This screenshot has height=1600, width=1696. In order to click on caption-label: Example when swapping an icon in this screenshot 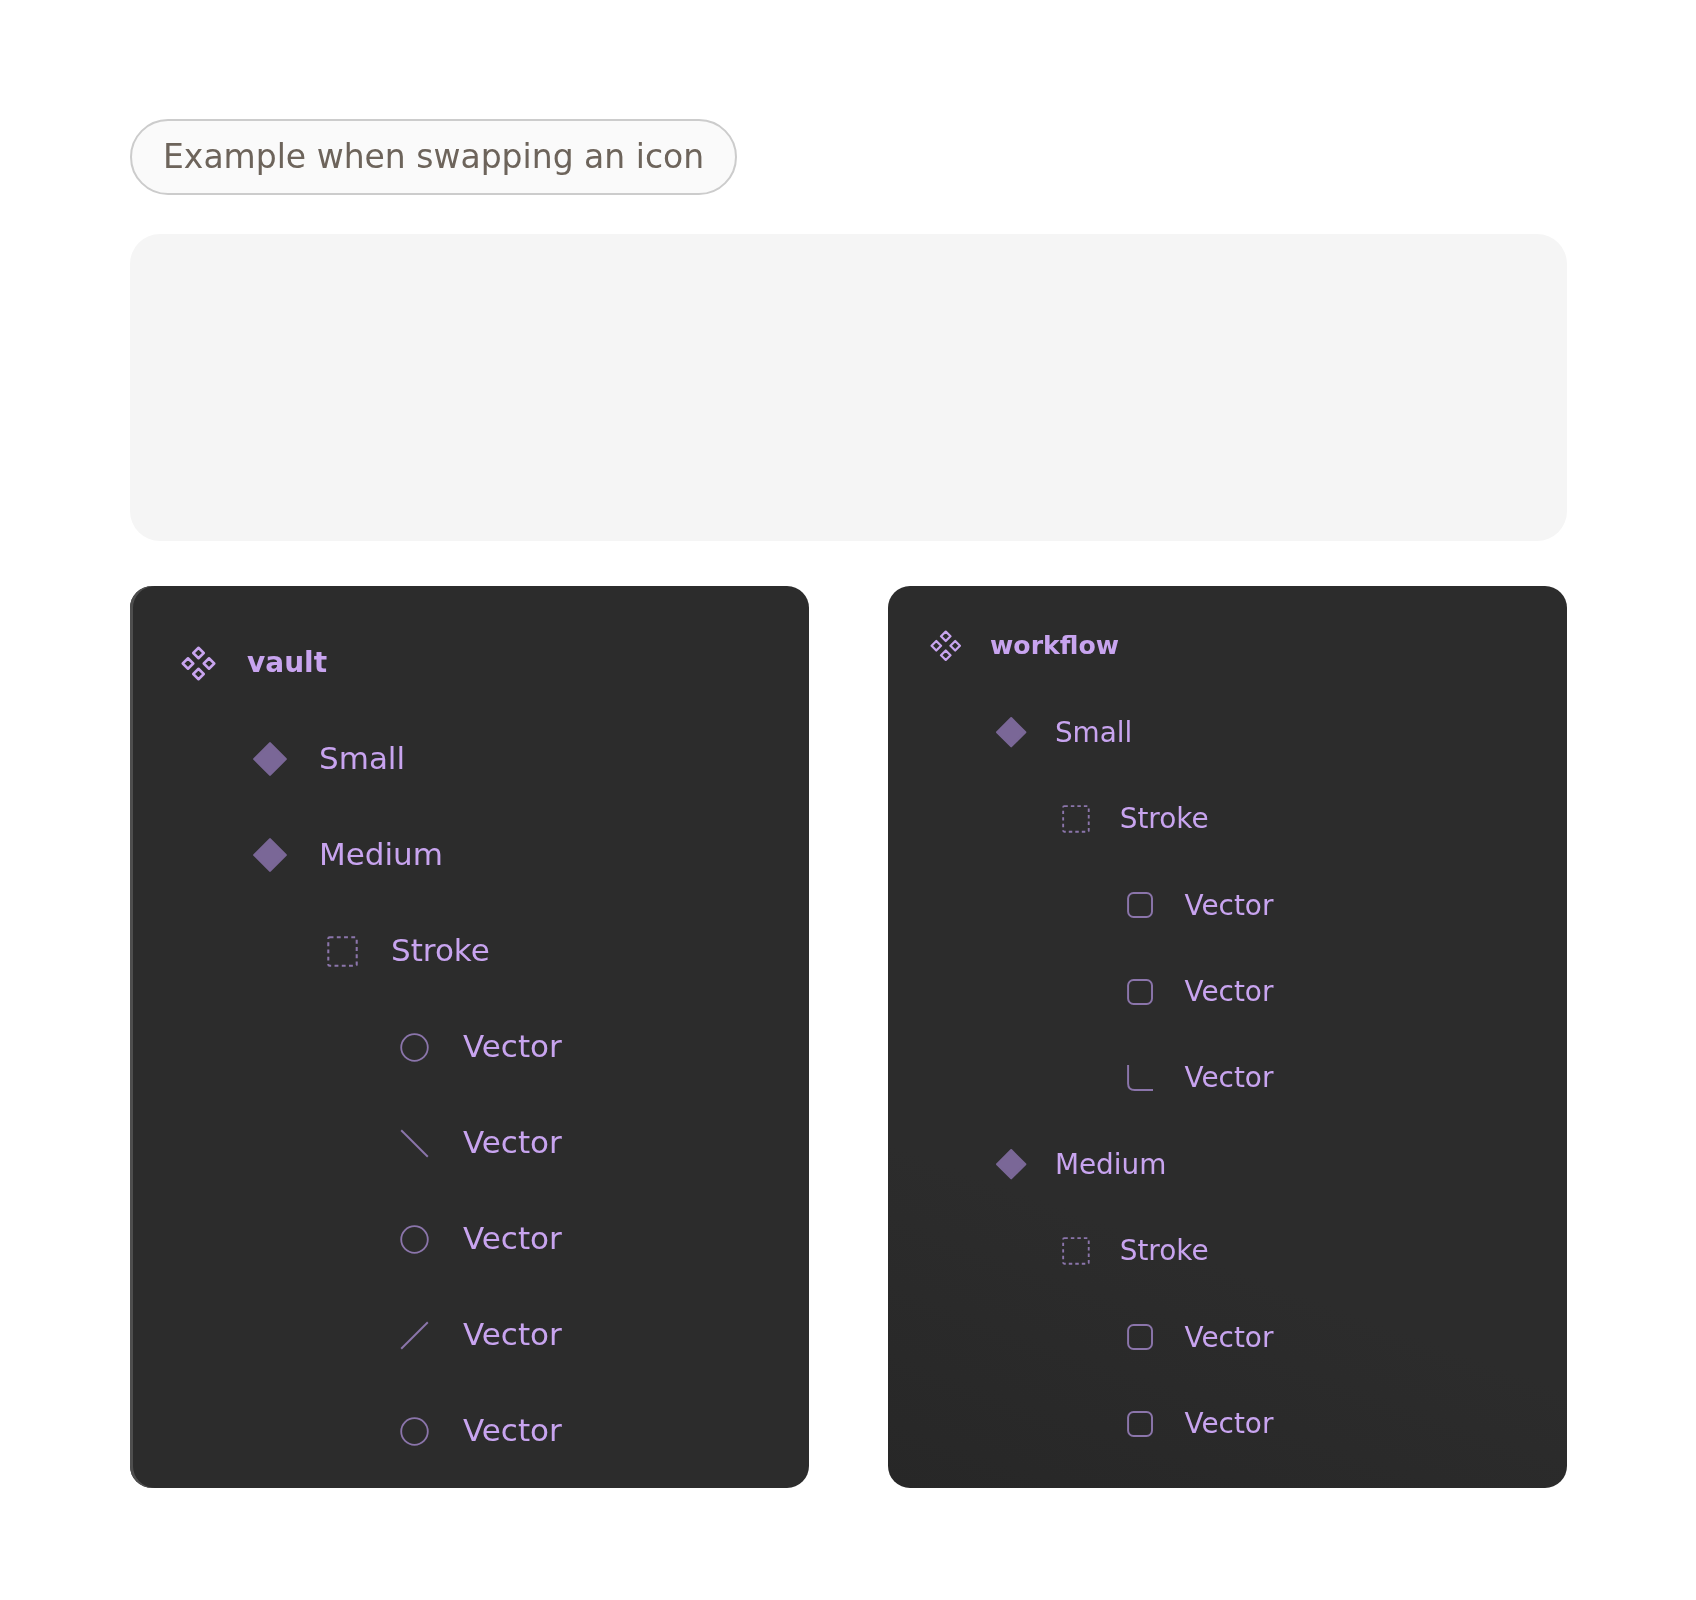, I will do `click(434, 157)`.